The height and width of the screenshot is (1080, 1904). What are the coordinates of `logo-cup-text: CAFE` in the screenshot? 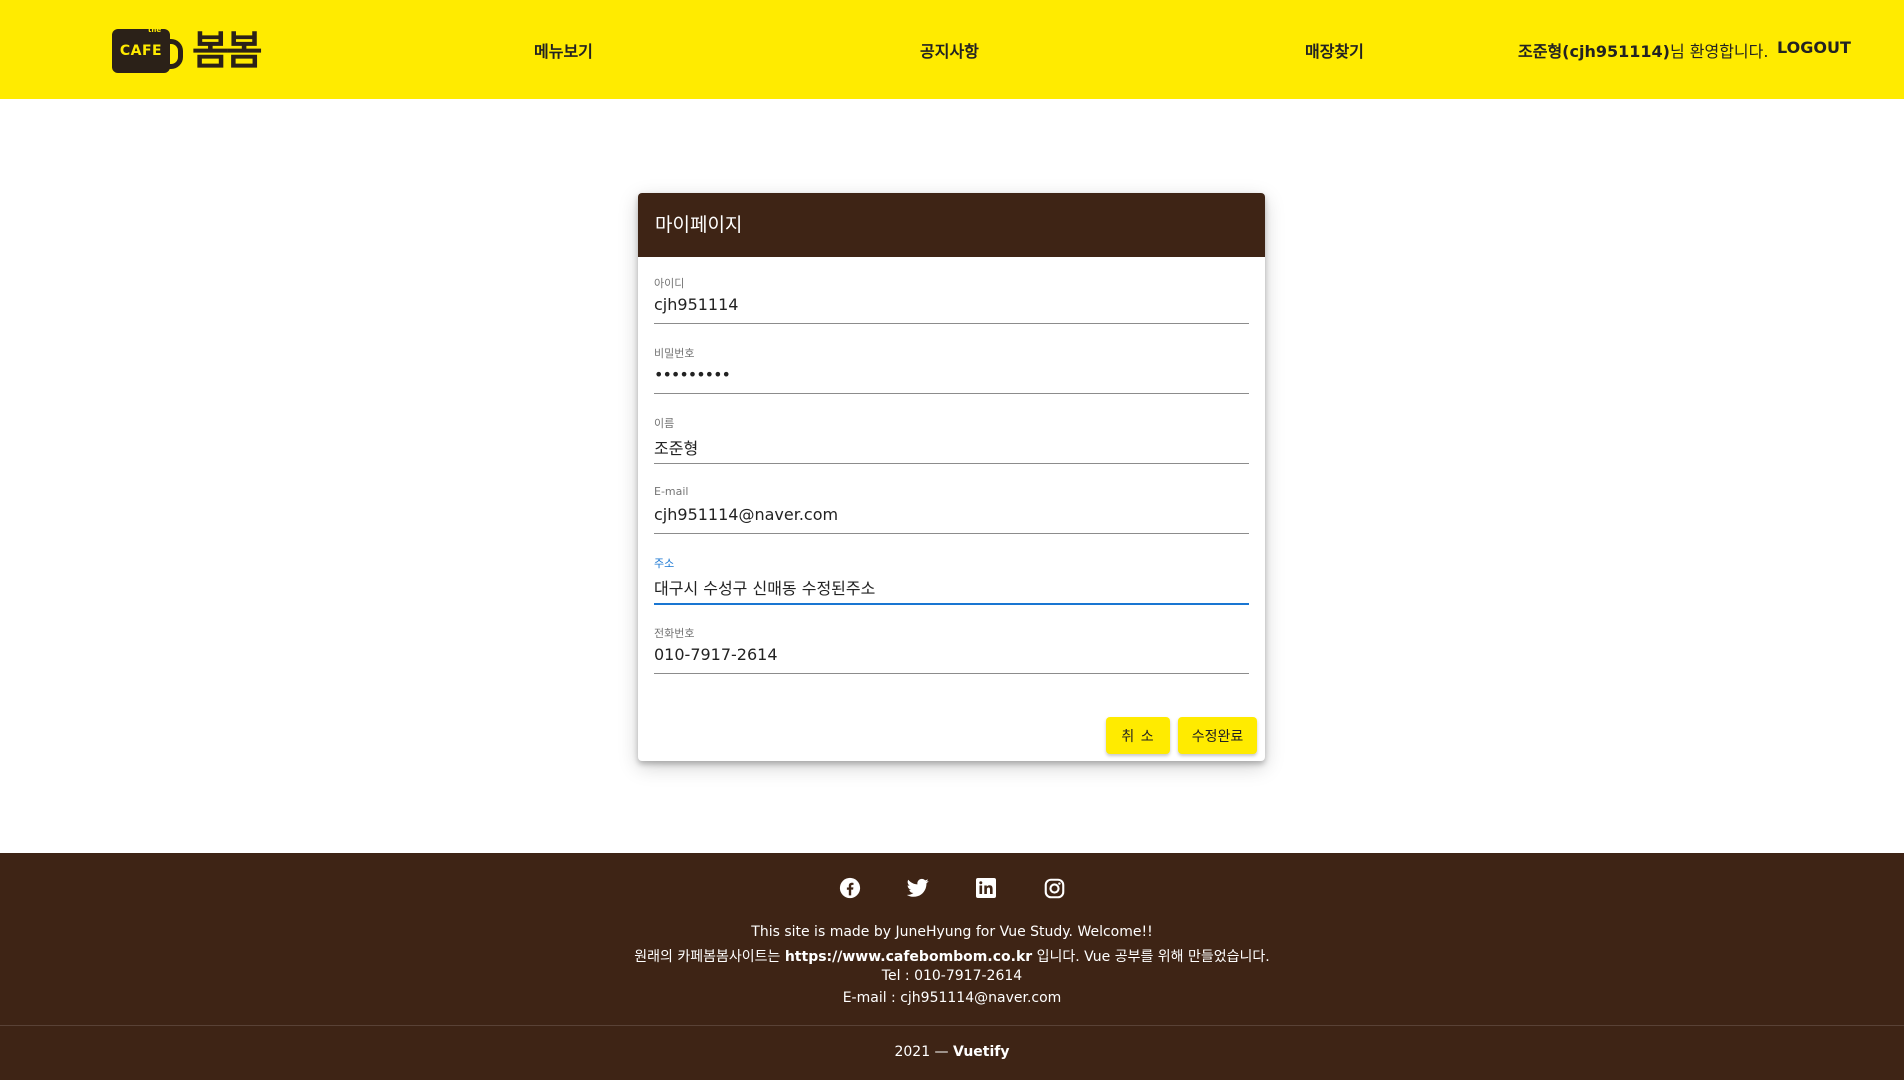 It's located at (141, 51).